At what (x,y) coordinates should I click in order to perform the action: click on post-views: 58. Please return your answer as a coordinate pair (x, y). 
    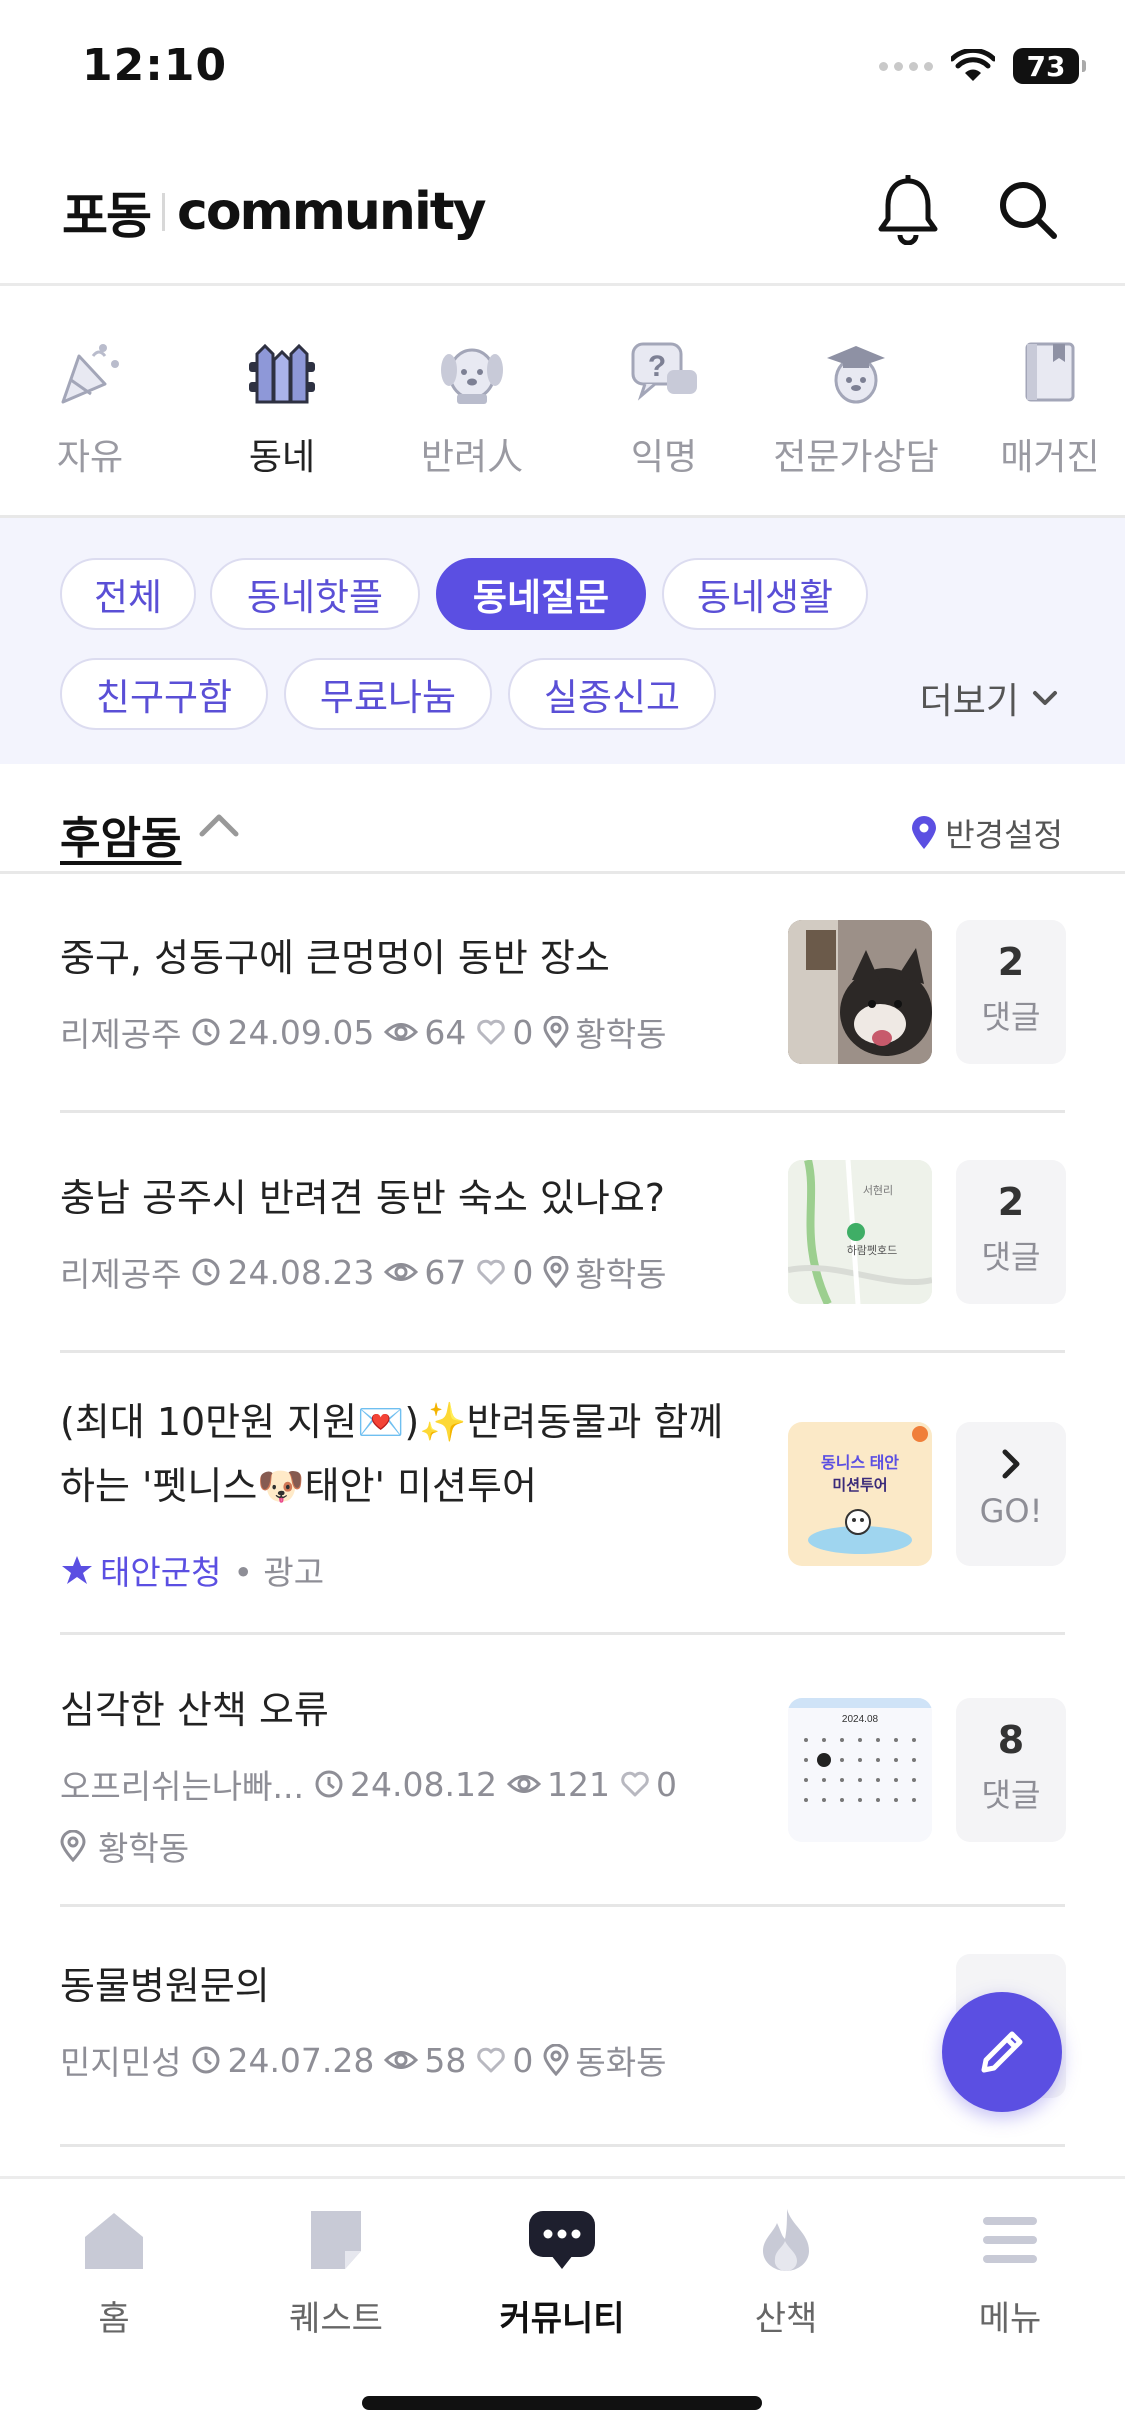
    Looking at the image, I should click on (445, 2060).